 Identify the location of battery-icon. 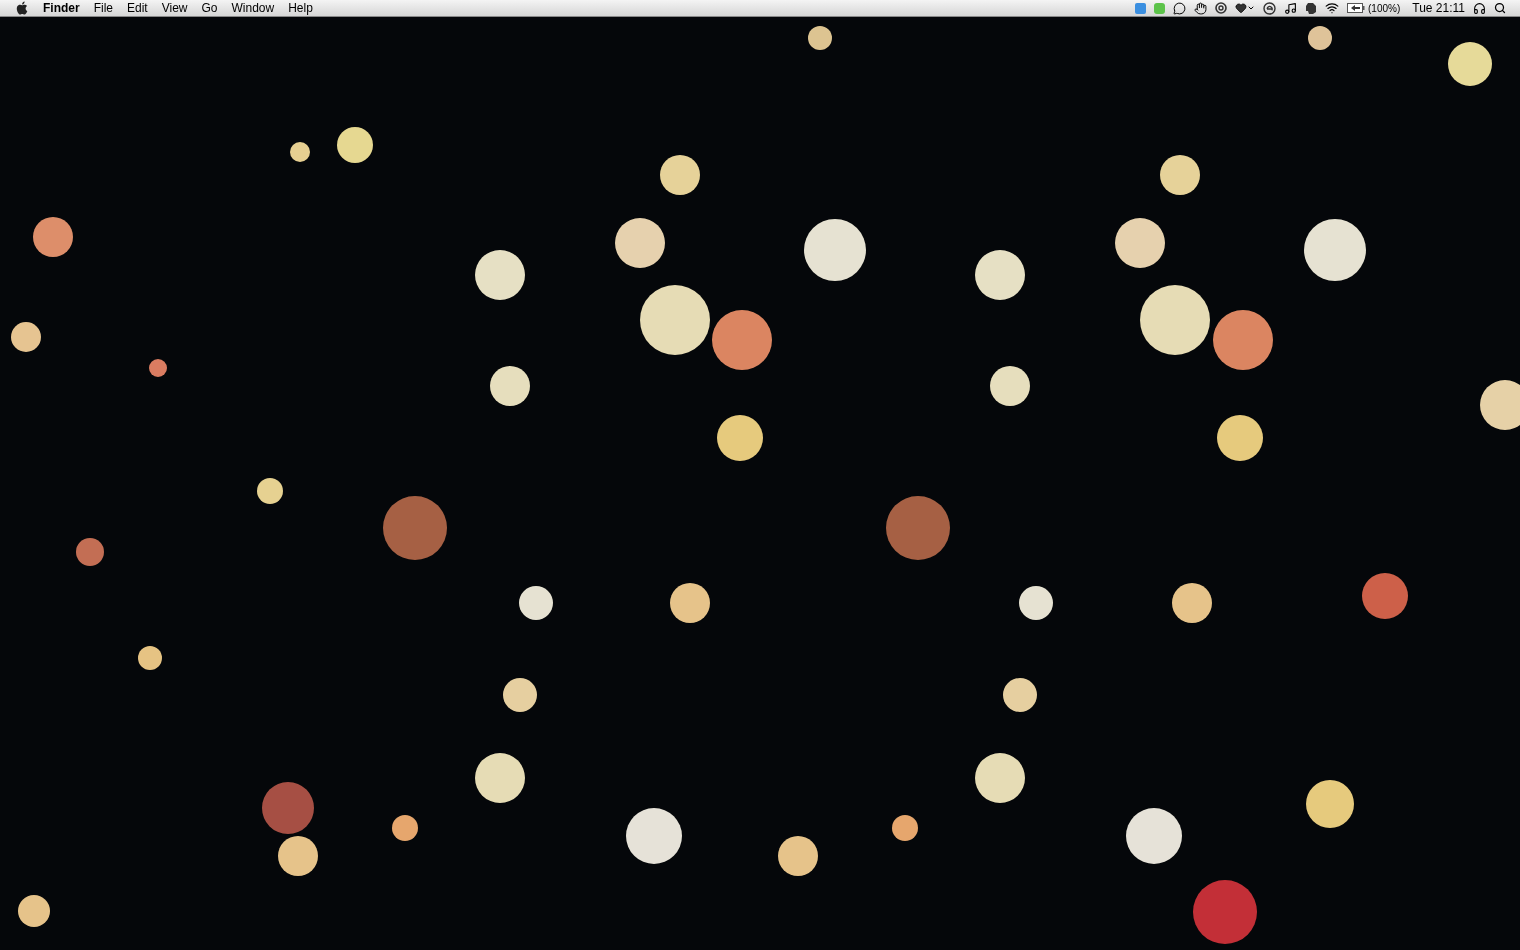
(1356, 8).